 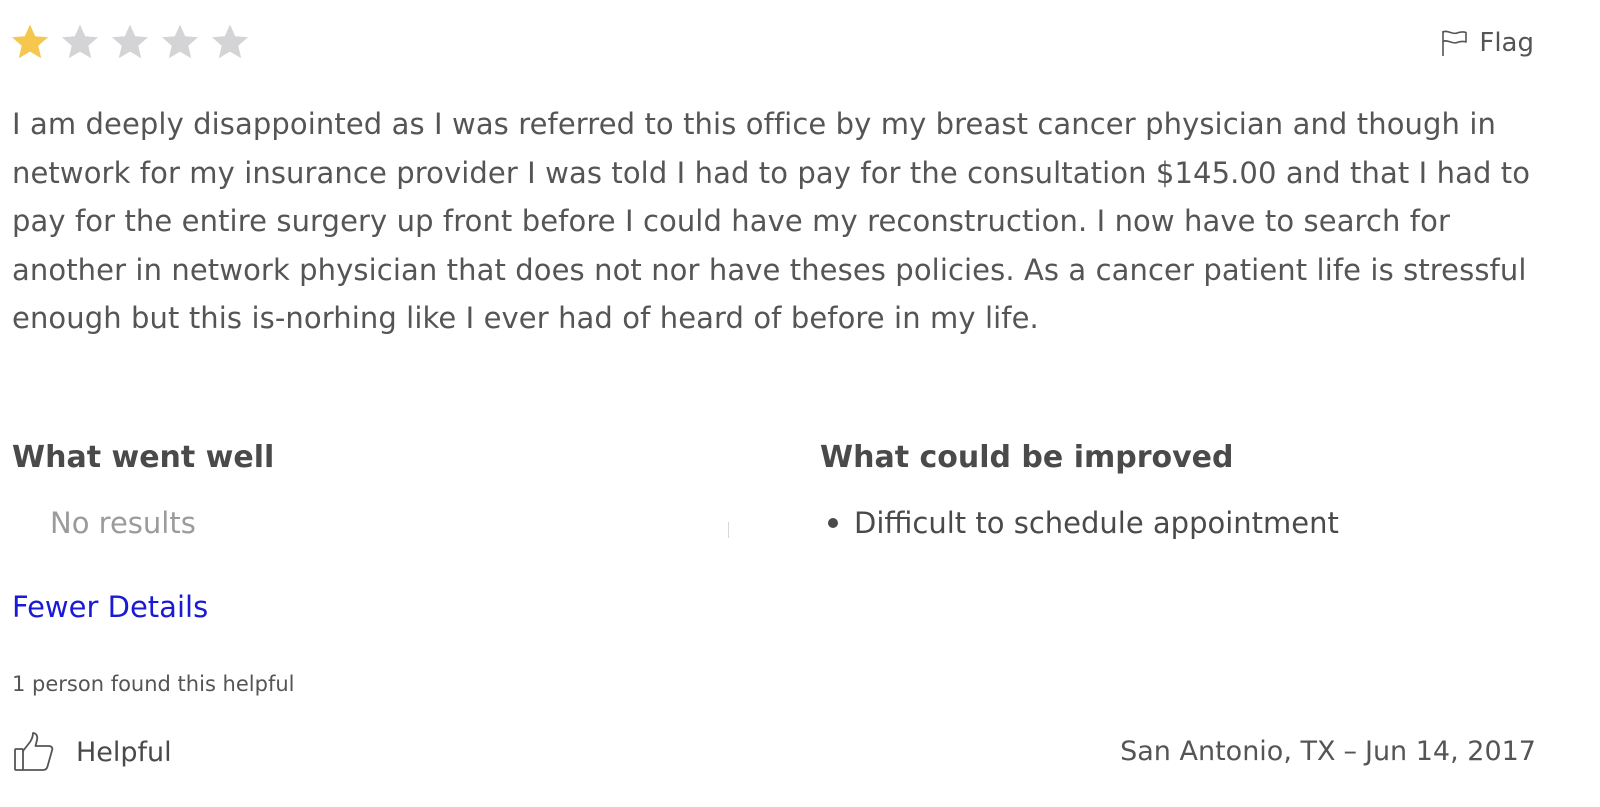 I want to click on flag-button: Flag, so click(x=1486, y=43).